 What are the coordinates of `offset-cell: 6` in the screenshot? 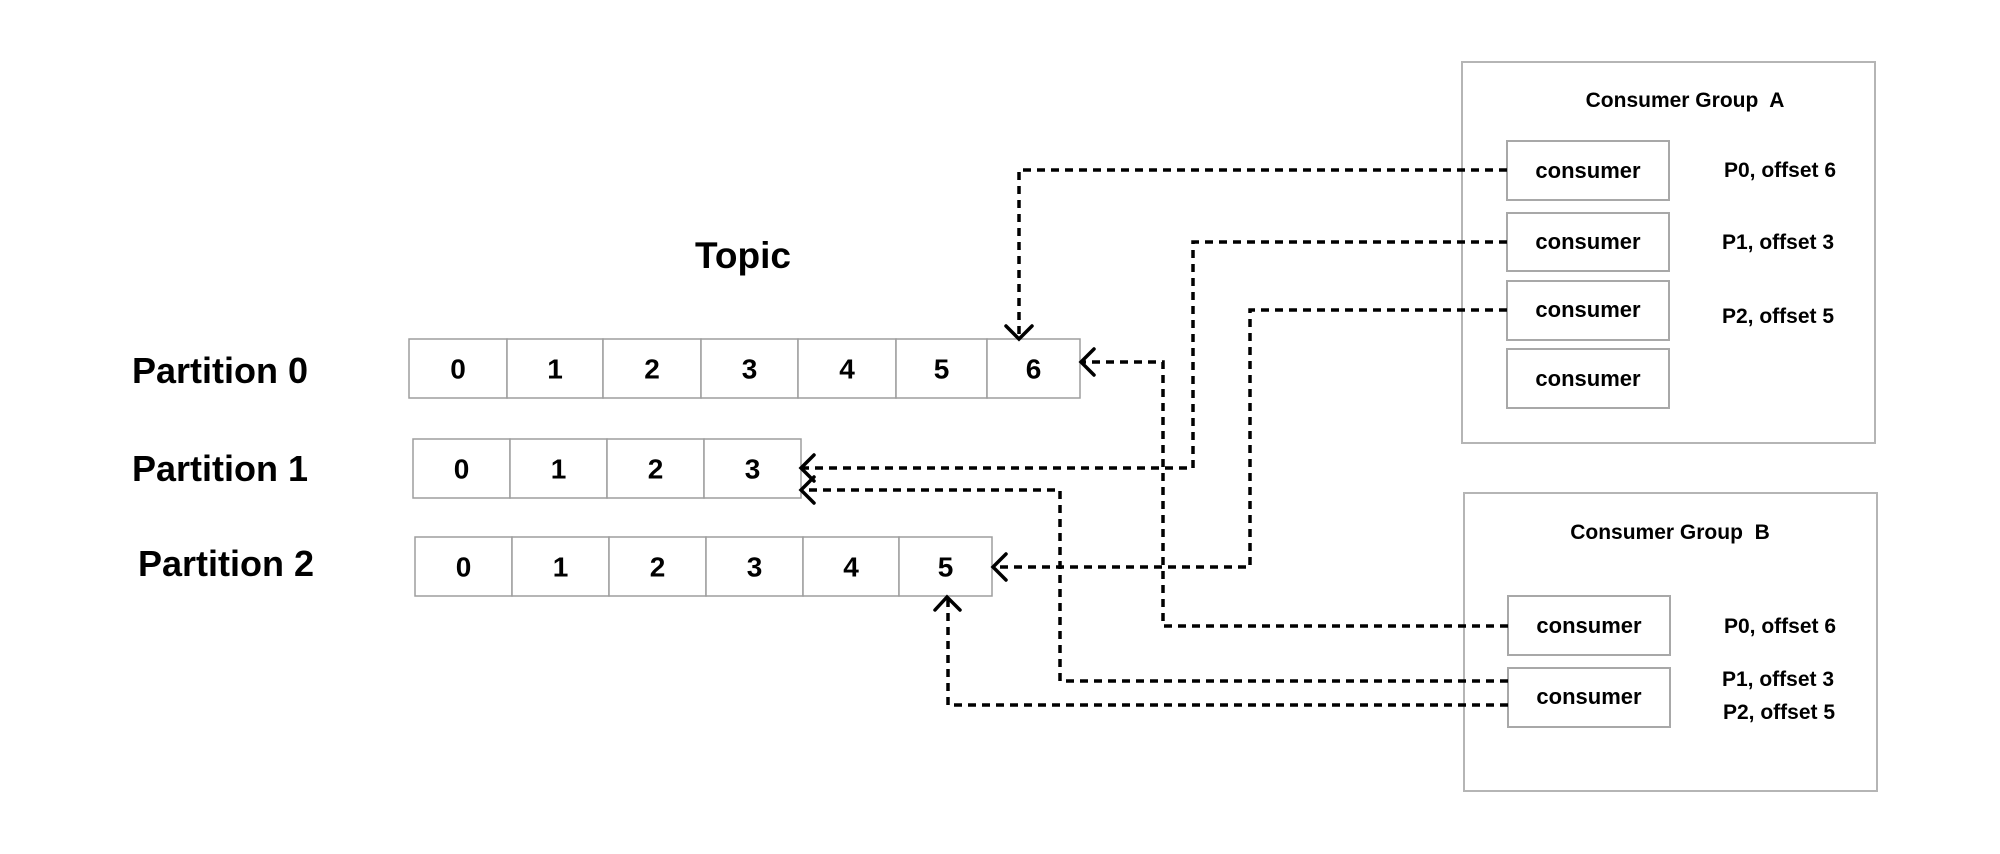 It's located at (1033, 368).